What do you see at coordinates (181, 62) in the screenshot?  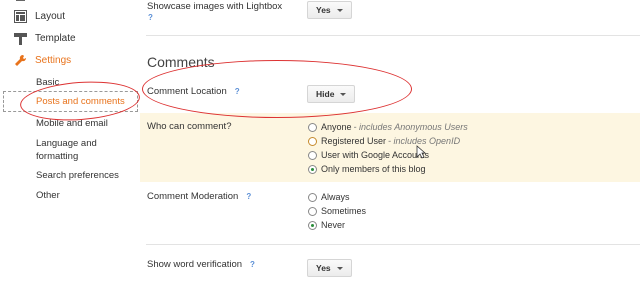 I see `section-title: Comments` at bounding box center [181, 62].